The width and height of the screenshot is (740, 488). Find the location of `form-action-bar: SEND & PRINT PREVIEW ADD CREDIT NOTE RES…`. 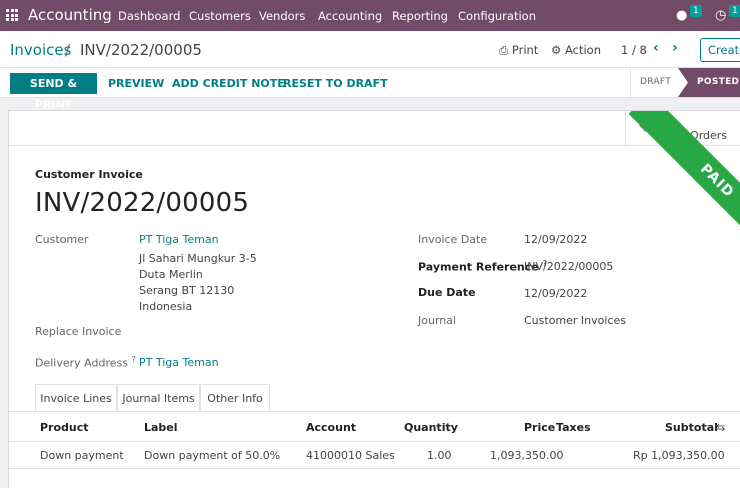

form-action-bar: SEND & PRINT PREVIEW ADD CREDIT NOTE RES… is located at coordinates (370, 89).